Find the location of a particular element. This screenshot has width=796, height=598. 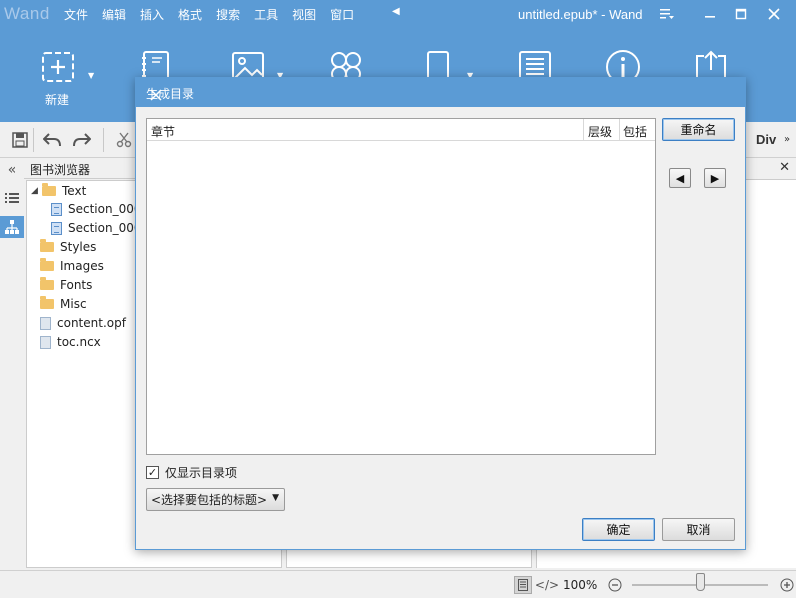

editor-panel is located at coordinates (409, 558).